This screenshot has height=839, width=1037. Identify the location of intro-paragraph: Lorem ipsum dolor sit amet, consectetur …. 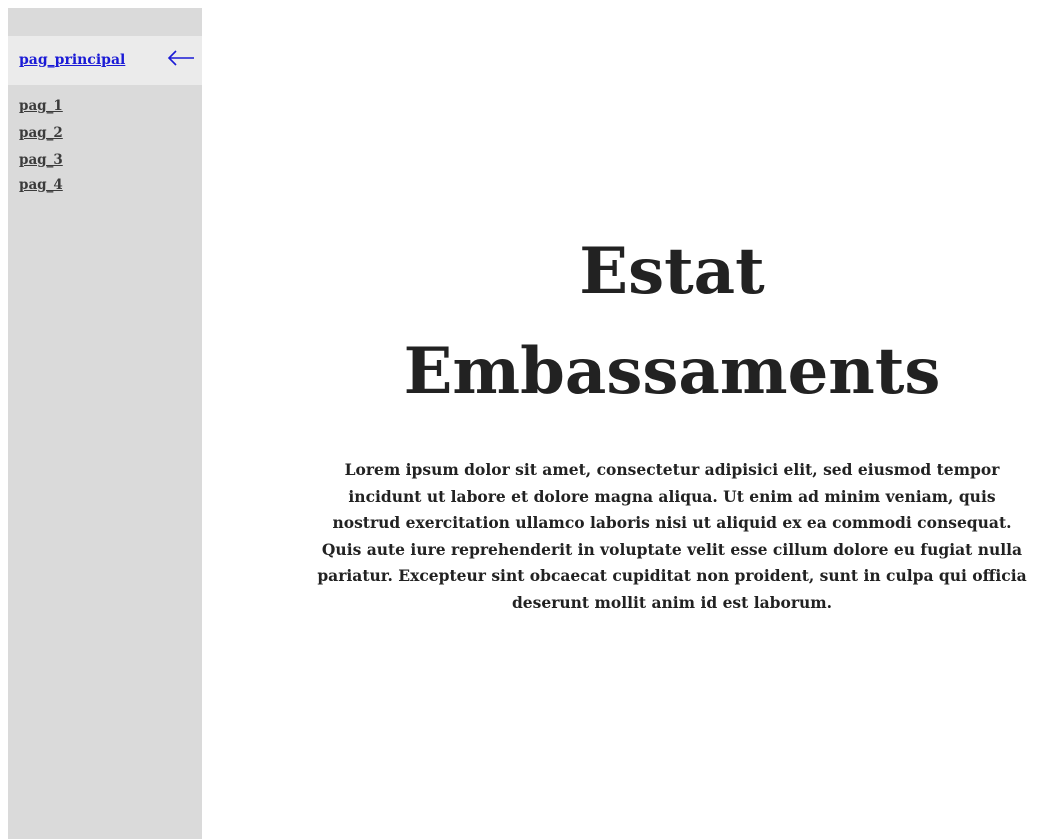
(672, 536).